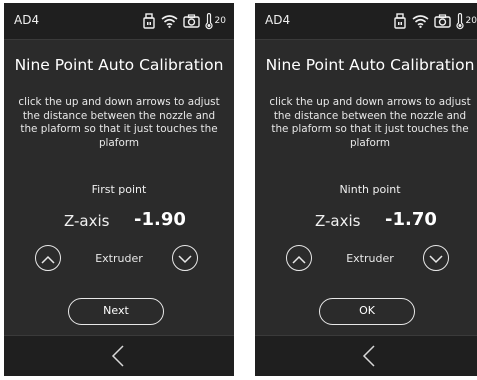 The image size is (477, 380). I want to click on point-label: First point, so click(119, 189).